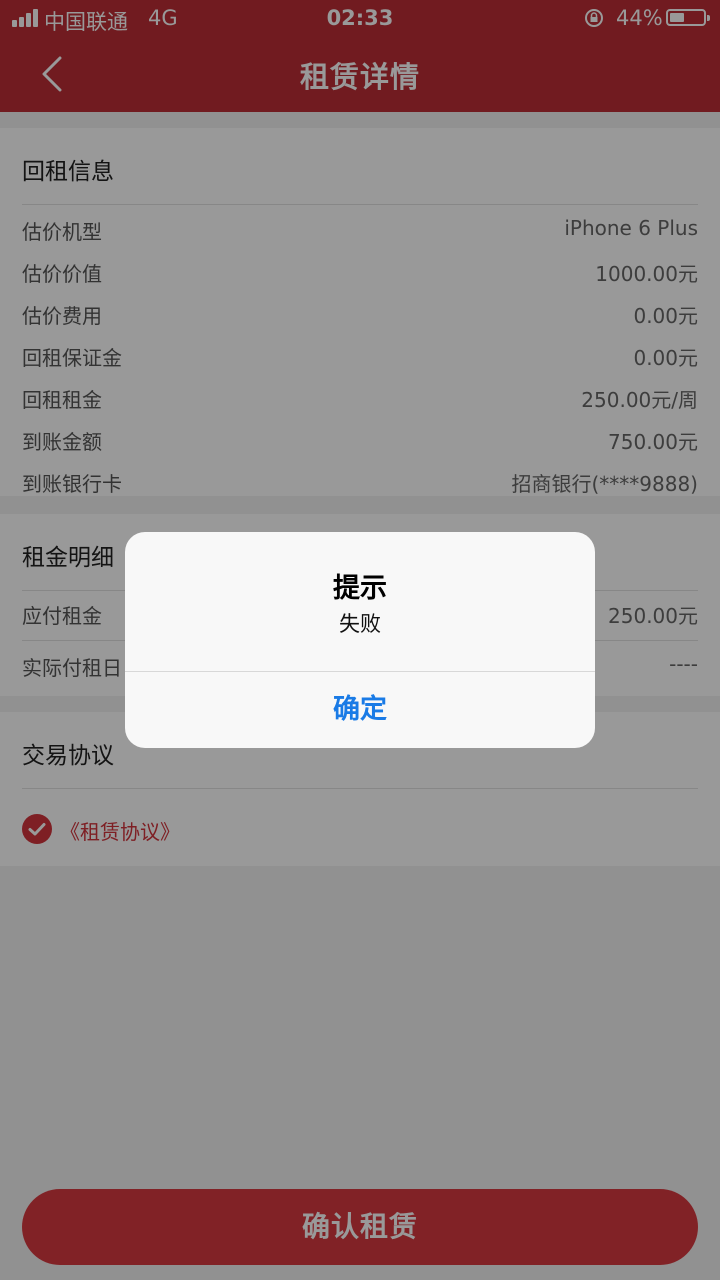 The width and height of the screenshot is (720, 1280). I want to click on dialog-ok-button: 确定, so click(360, 710).